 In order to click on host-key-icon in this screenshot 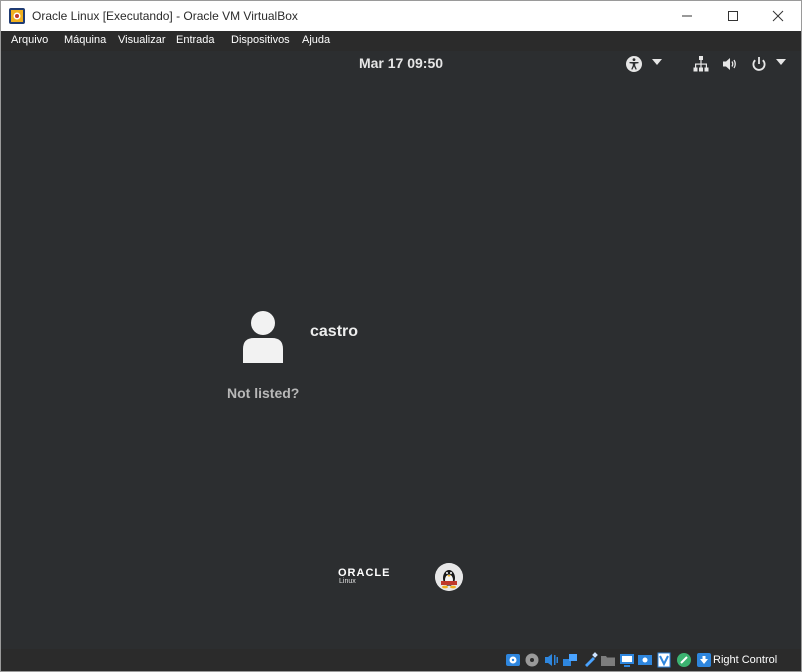, I will do `click(704, 660)`.